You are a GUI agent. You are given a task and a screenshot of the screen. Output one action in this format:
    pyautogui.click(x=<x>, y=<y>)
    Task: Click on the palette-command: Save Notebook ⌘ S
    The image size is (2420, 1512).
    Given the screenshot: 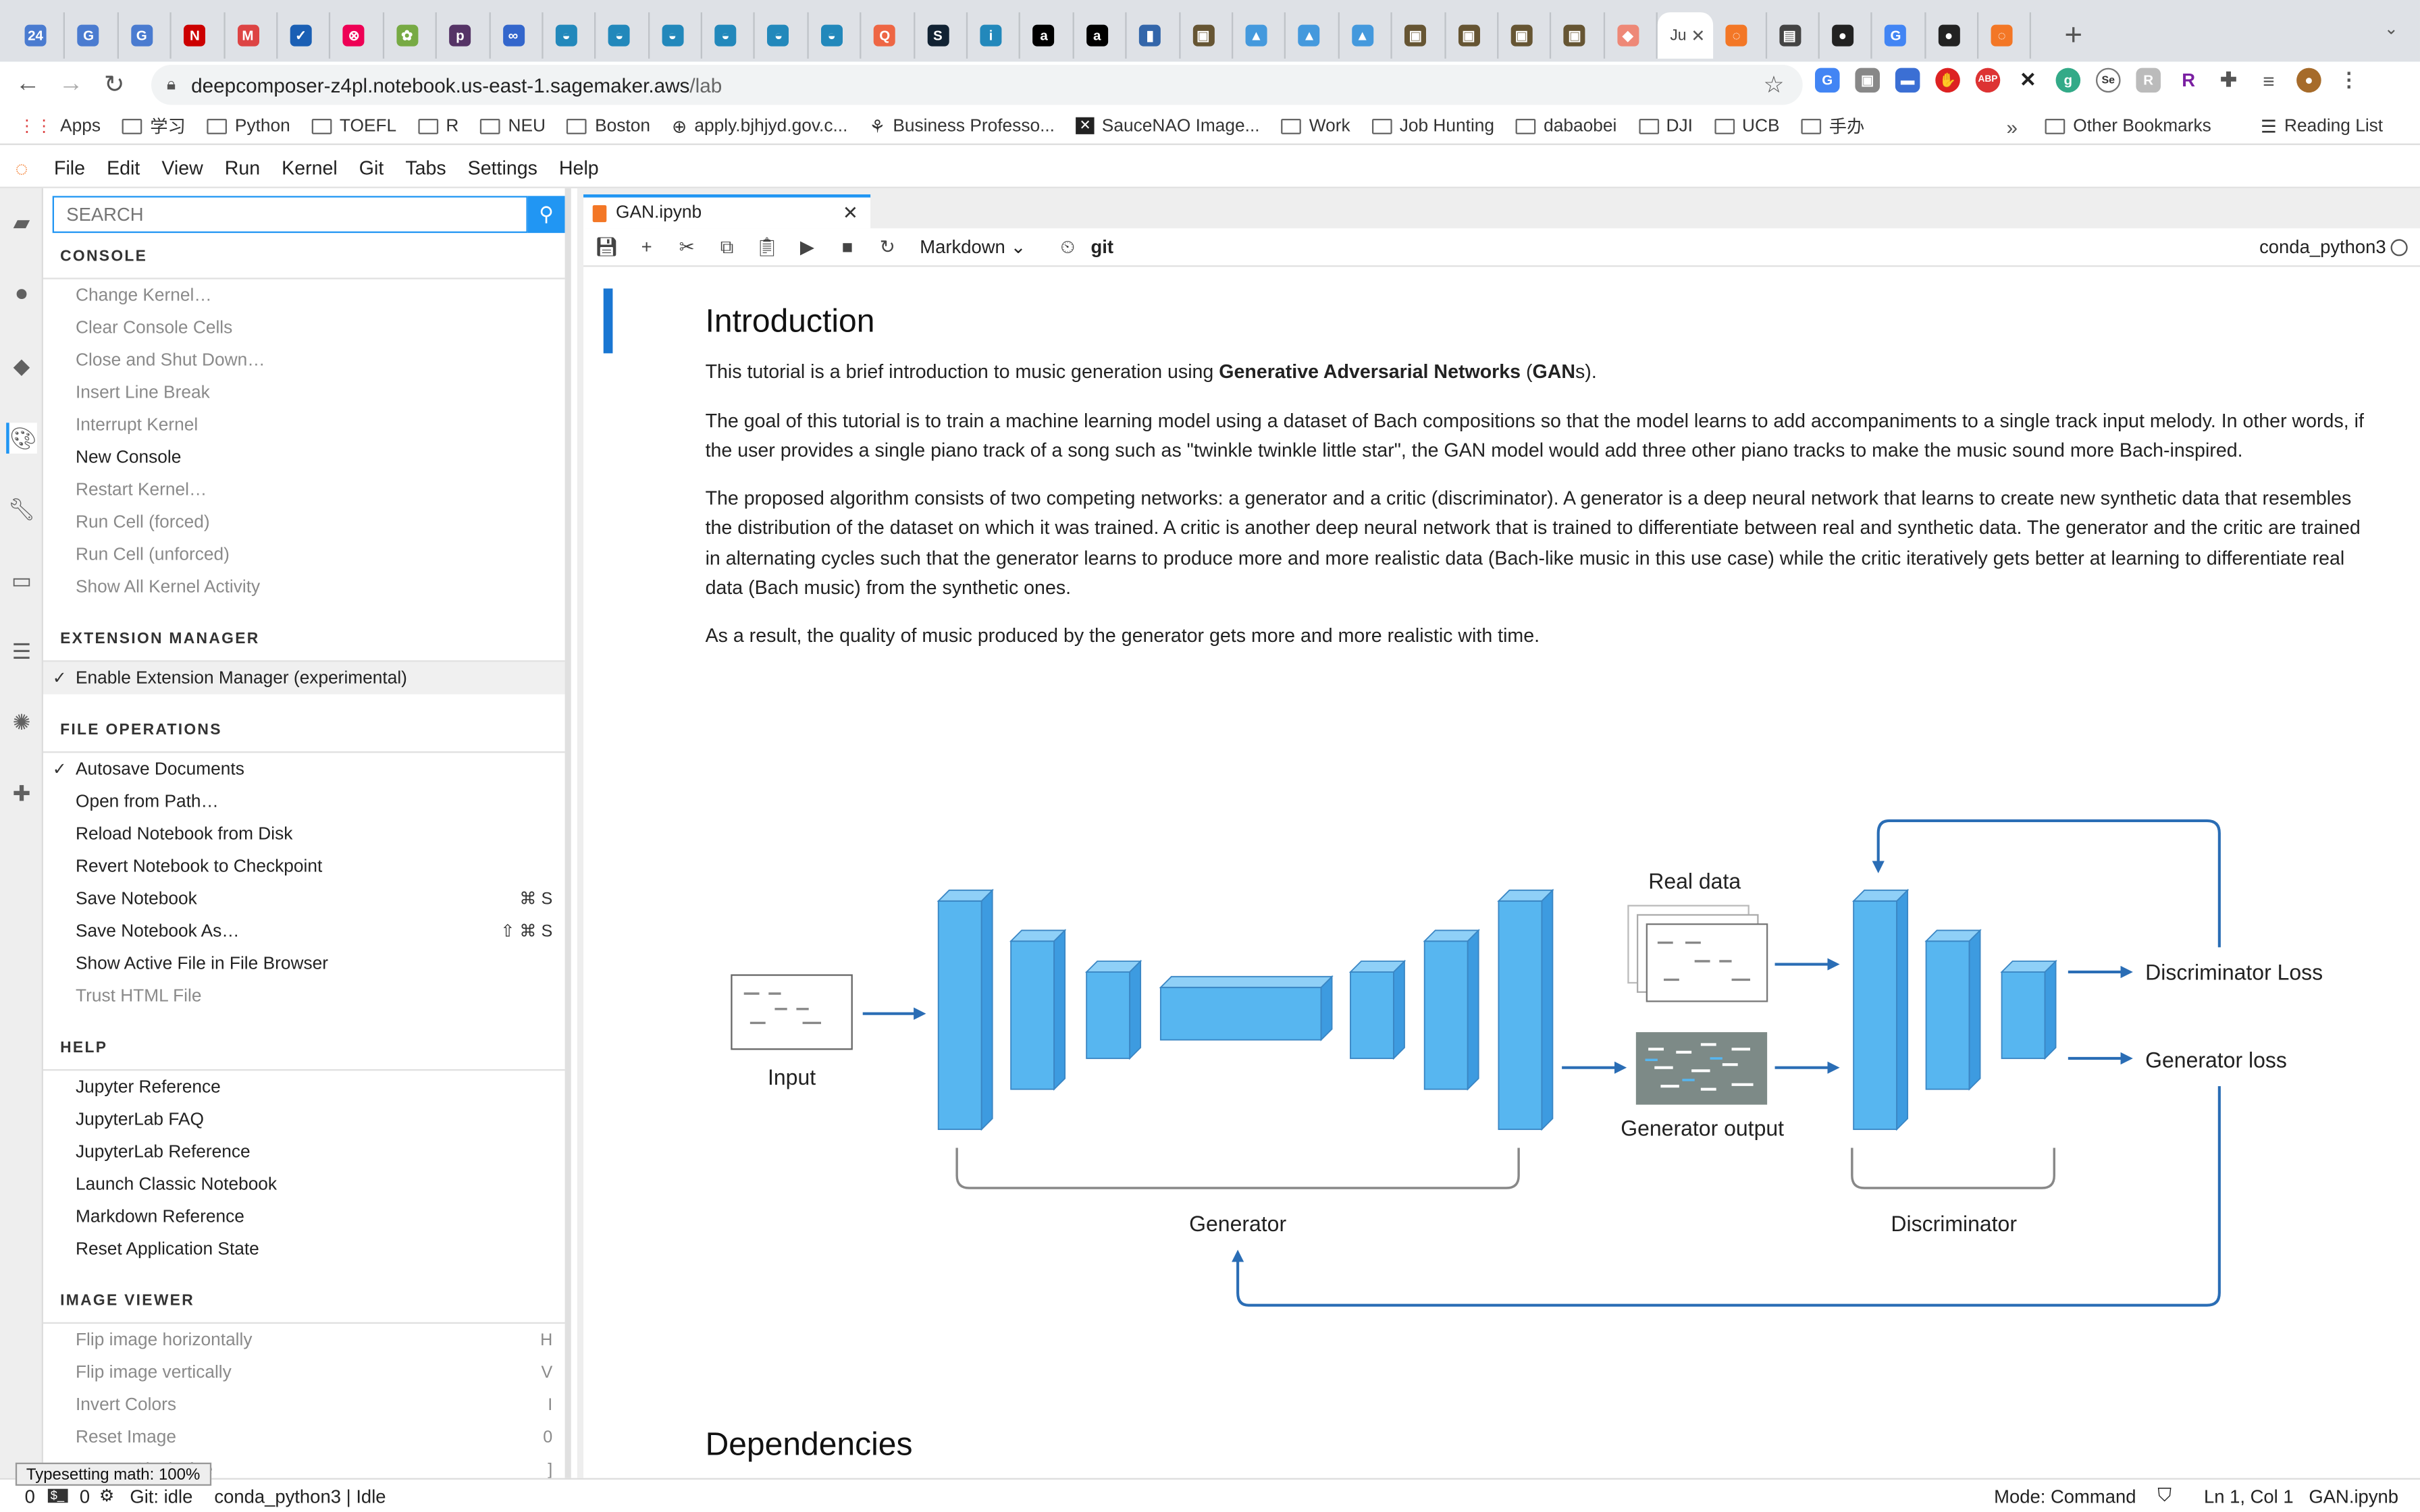 What is the action you would take?
    pyautogui.click(x=304, y=898)
    